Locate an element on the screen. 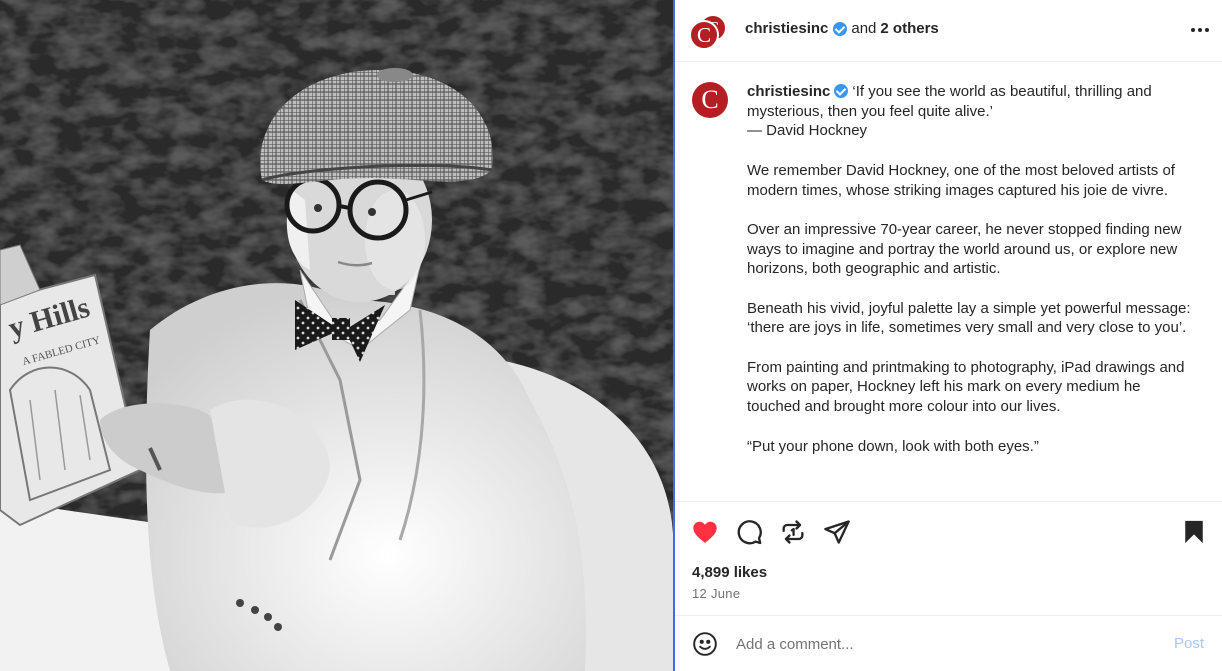 This screenshot has width=1222, height=671. author-avatar: C is located at coordinates (704, 35).